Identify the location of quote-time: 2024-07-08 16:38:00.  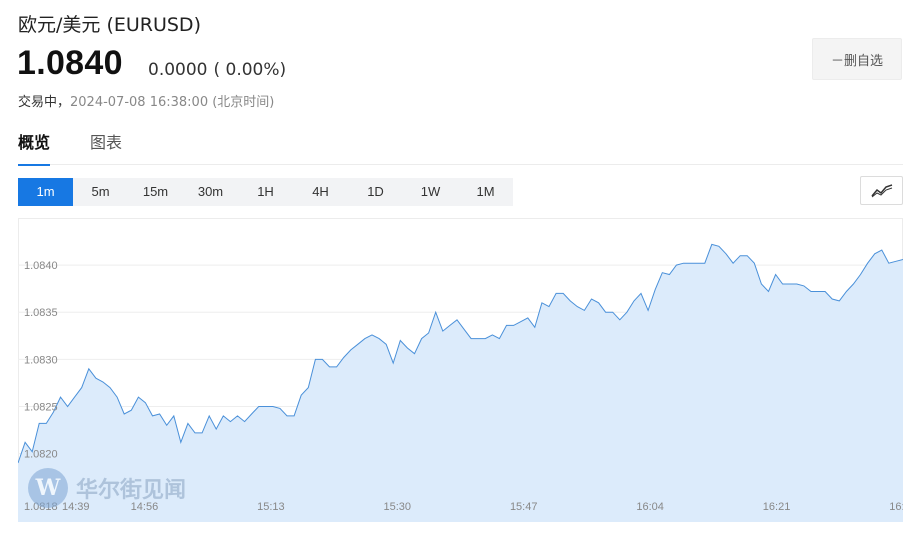
(139, 102).